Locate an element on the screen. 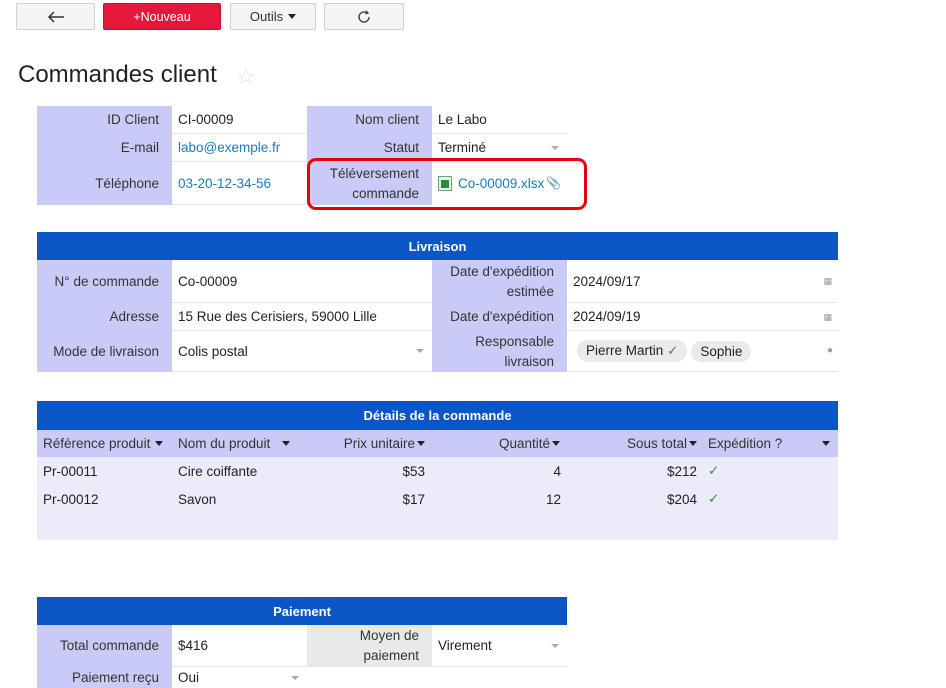  order-number-label: N° de commande is located at coordinates (104, 281).